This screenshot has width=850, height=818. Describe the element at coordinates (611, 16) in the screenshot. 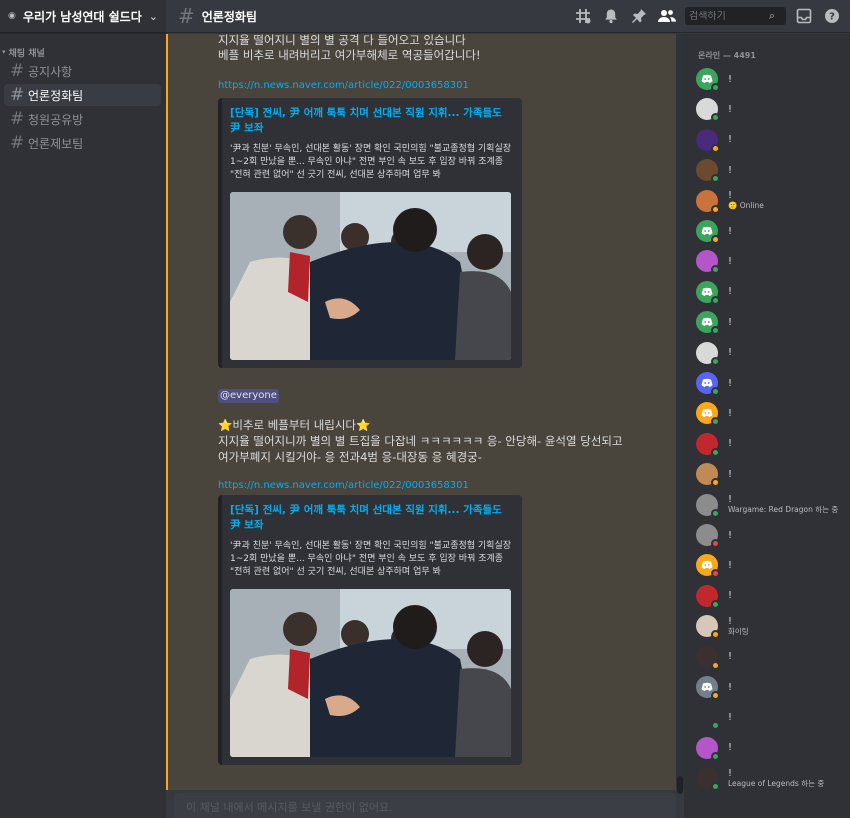

I see `bell-icon` at that location.